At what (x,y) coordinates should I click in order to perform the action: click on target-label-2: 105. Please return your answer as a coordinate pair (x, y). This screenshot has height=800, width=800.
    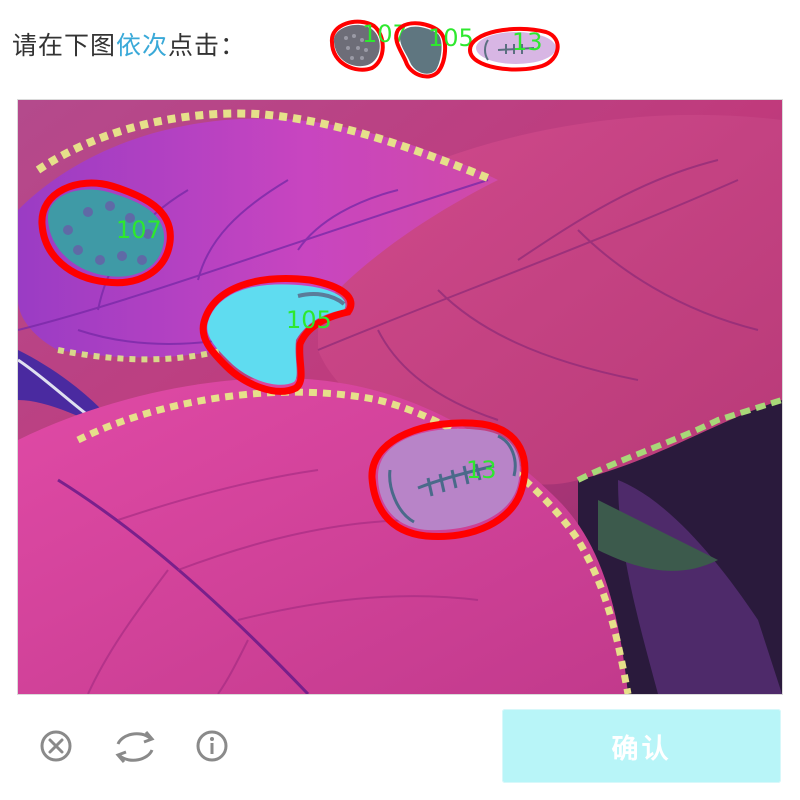
    Looking at the image, I should click on (451, 38).